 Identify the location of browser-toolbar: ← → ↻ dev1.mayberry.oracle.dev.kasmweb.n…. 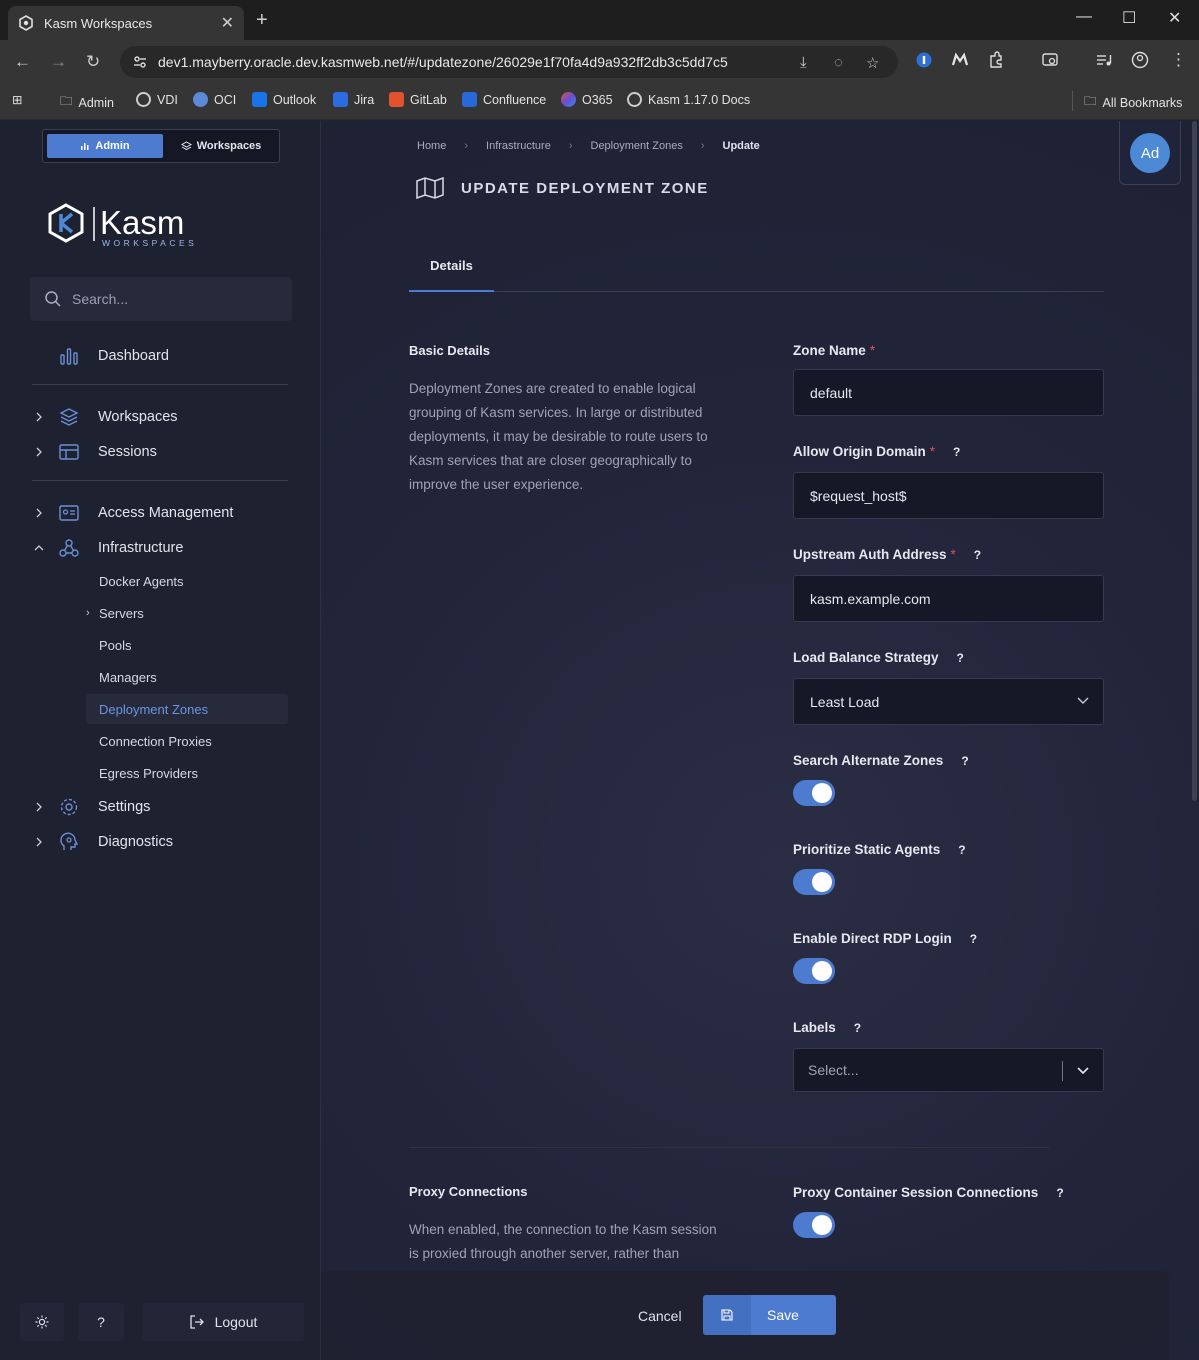
(599, 62).